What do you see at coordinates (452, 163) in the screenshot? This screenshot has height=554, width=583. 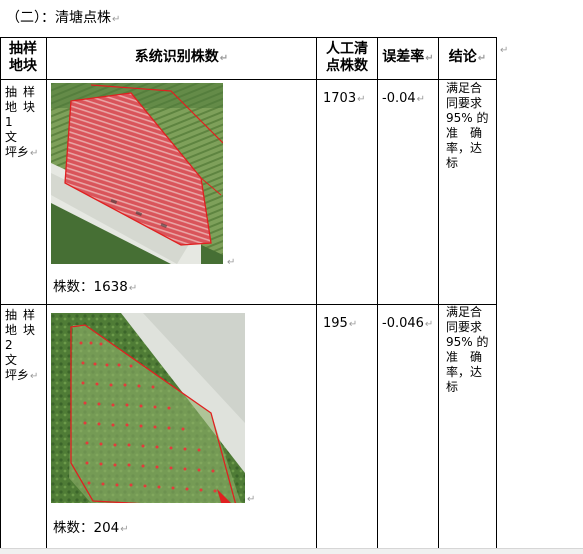 I see `row1-conclusion-line: 标` at bounding box center [452, 163].